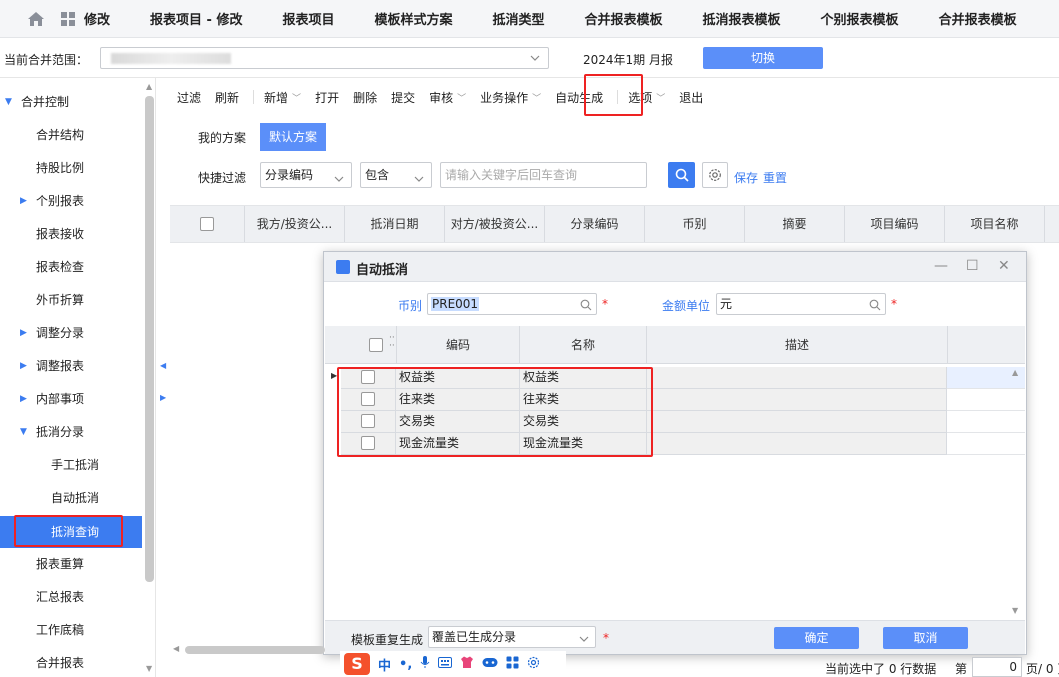  What do you see at coordinates (797, 345) in the screenshot?
I see `col-description: 描述` at bounding box center [797, 345].